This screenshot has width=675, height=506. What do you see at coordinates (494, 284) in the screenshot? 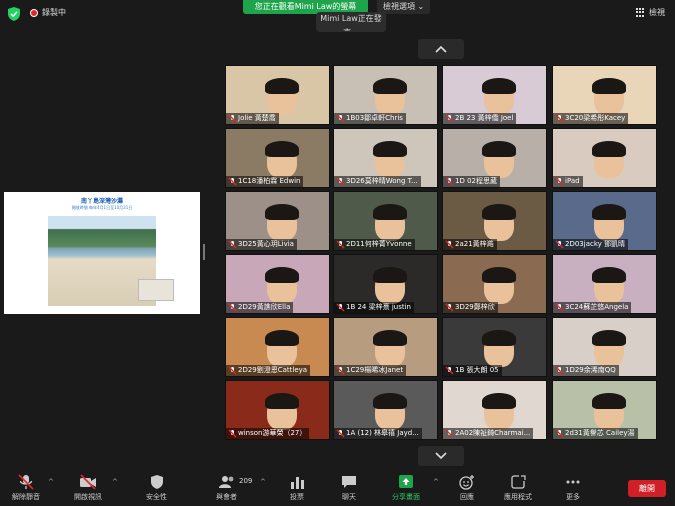
I see `participant-tile: 3D29鄭梓欣` at bounding box center [494, 284].